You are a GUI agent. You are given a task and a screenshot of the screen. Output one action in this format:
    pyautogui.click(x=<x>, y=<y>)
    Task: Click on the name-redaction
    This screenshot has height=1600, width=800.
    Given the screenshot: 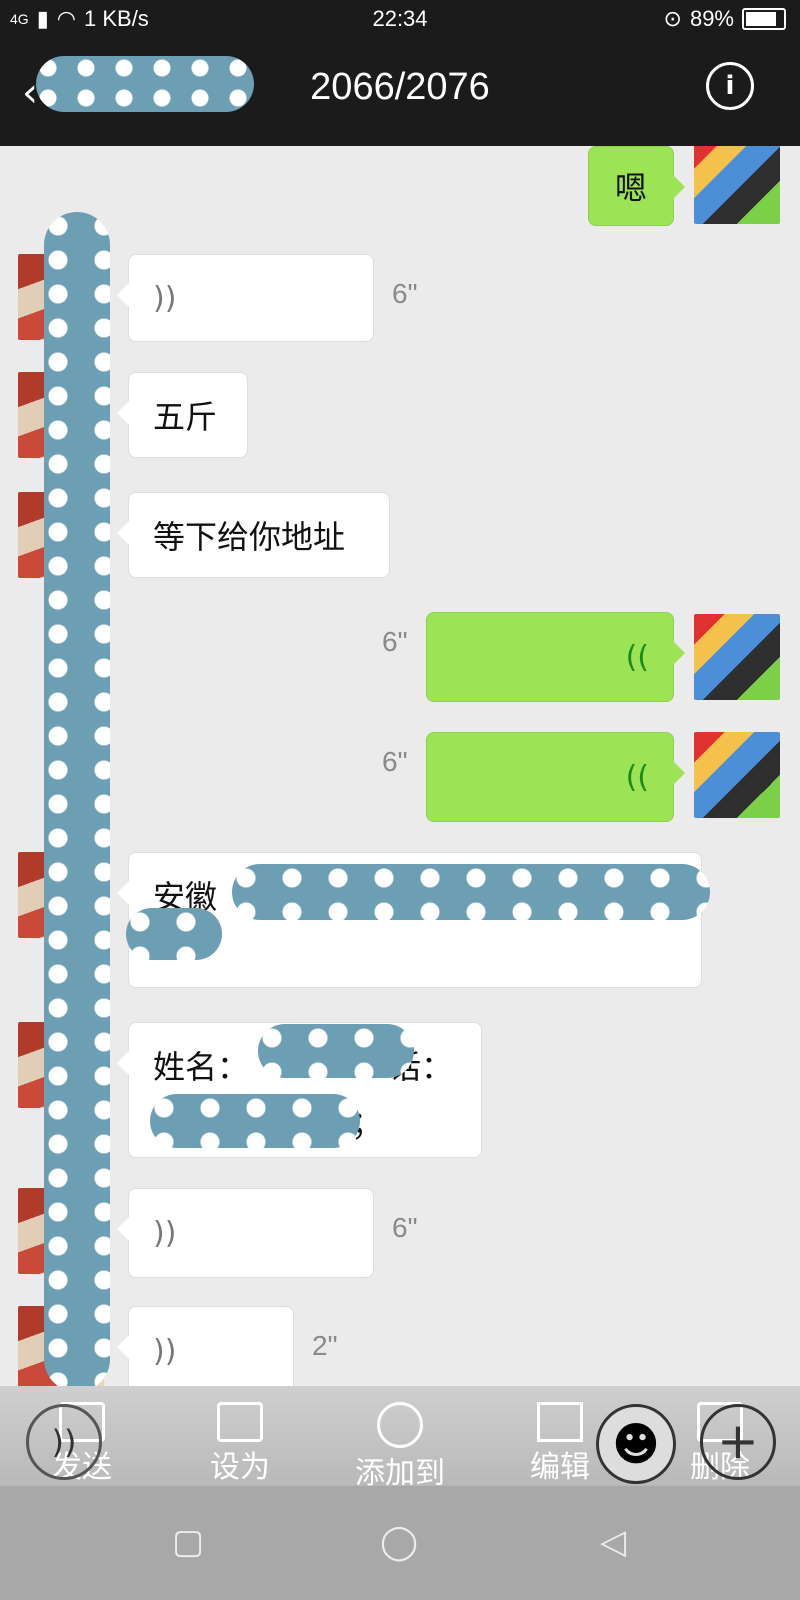 What is the action you would take?
    pyautogui.click(x=336, y=1051)
    